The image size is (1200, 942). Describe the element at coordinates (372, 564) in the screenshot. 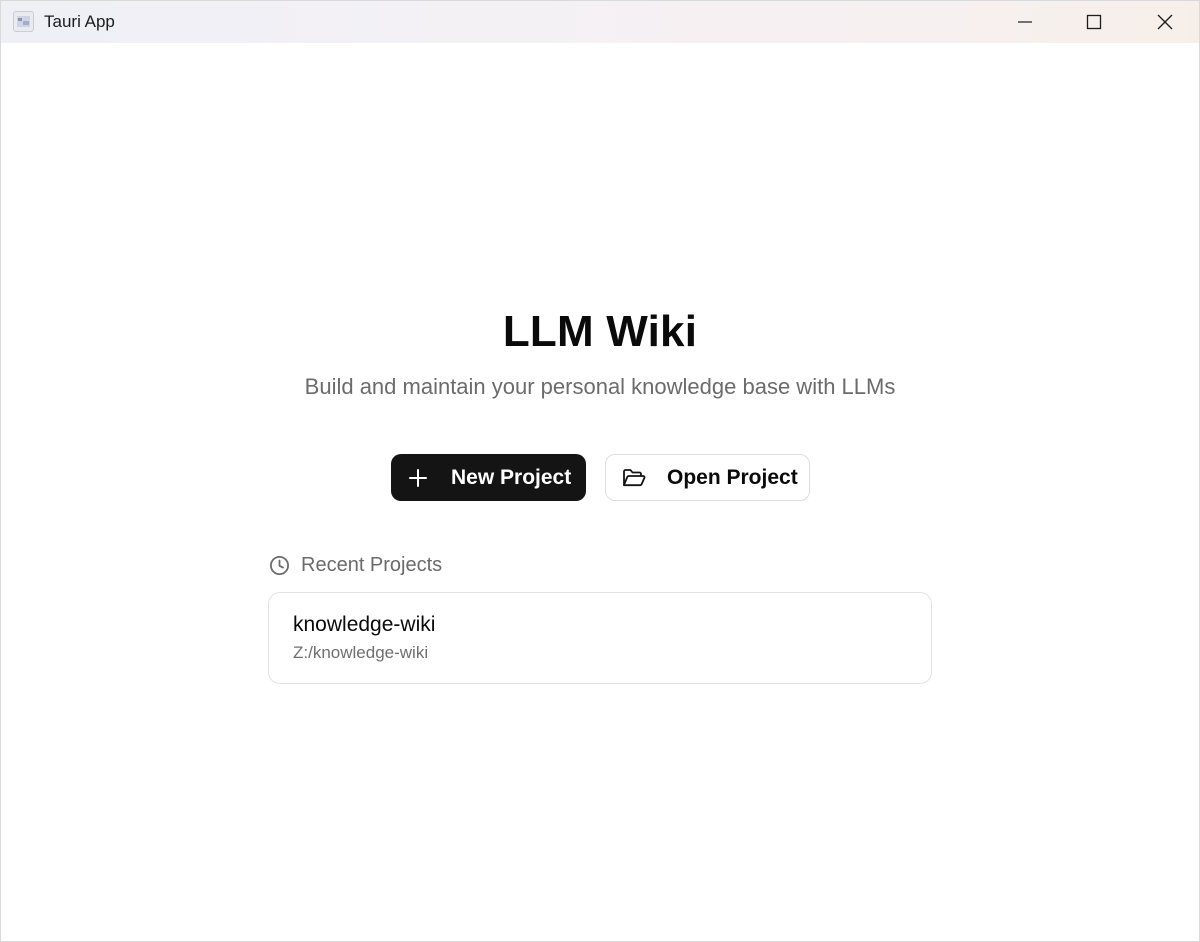

I see `recent-projects-heading: Recent Projects` at that location.